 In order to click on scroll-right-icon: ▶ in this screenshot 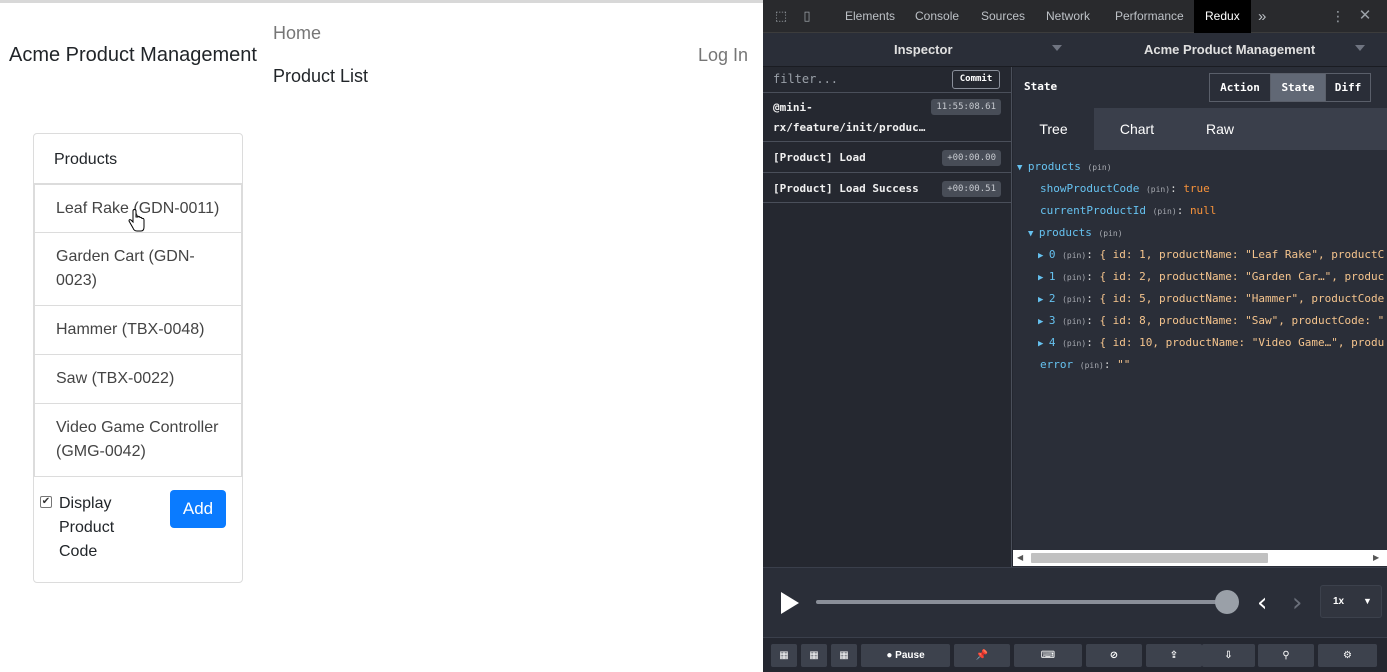, I will do `click(1376, 557)`.